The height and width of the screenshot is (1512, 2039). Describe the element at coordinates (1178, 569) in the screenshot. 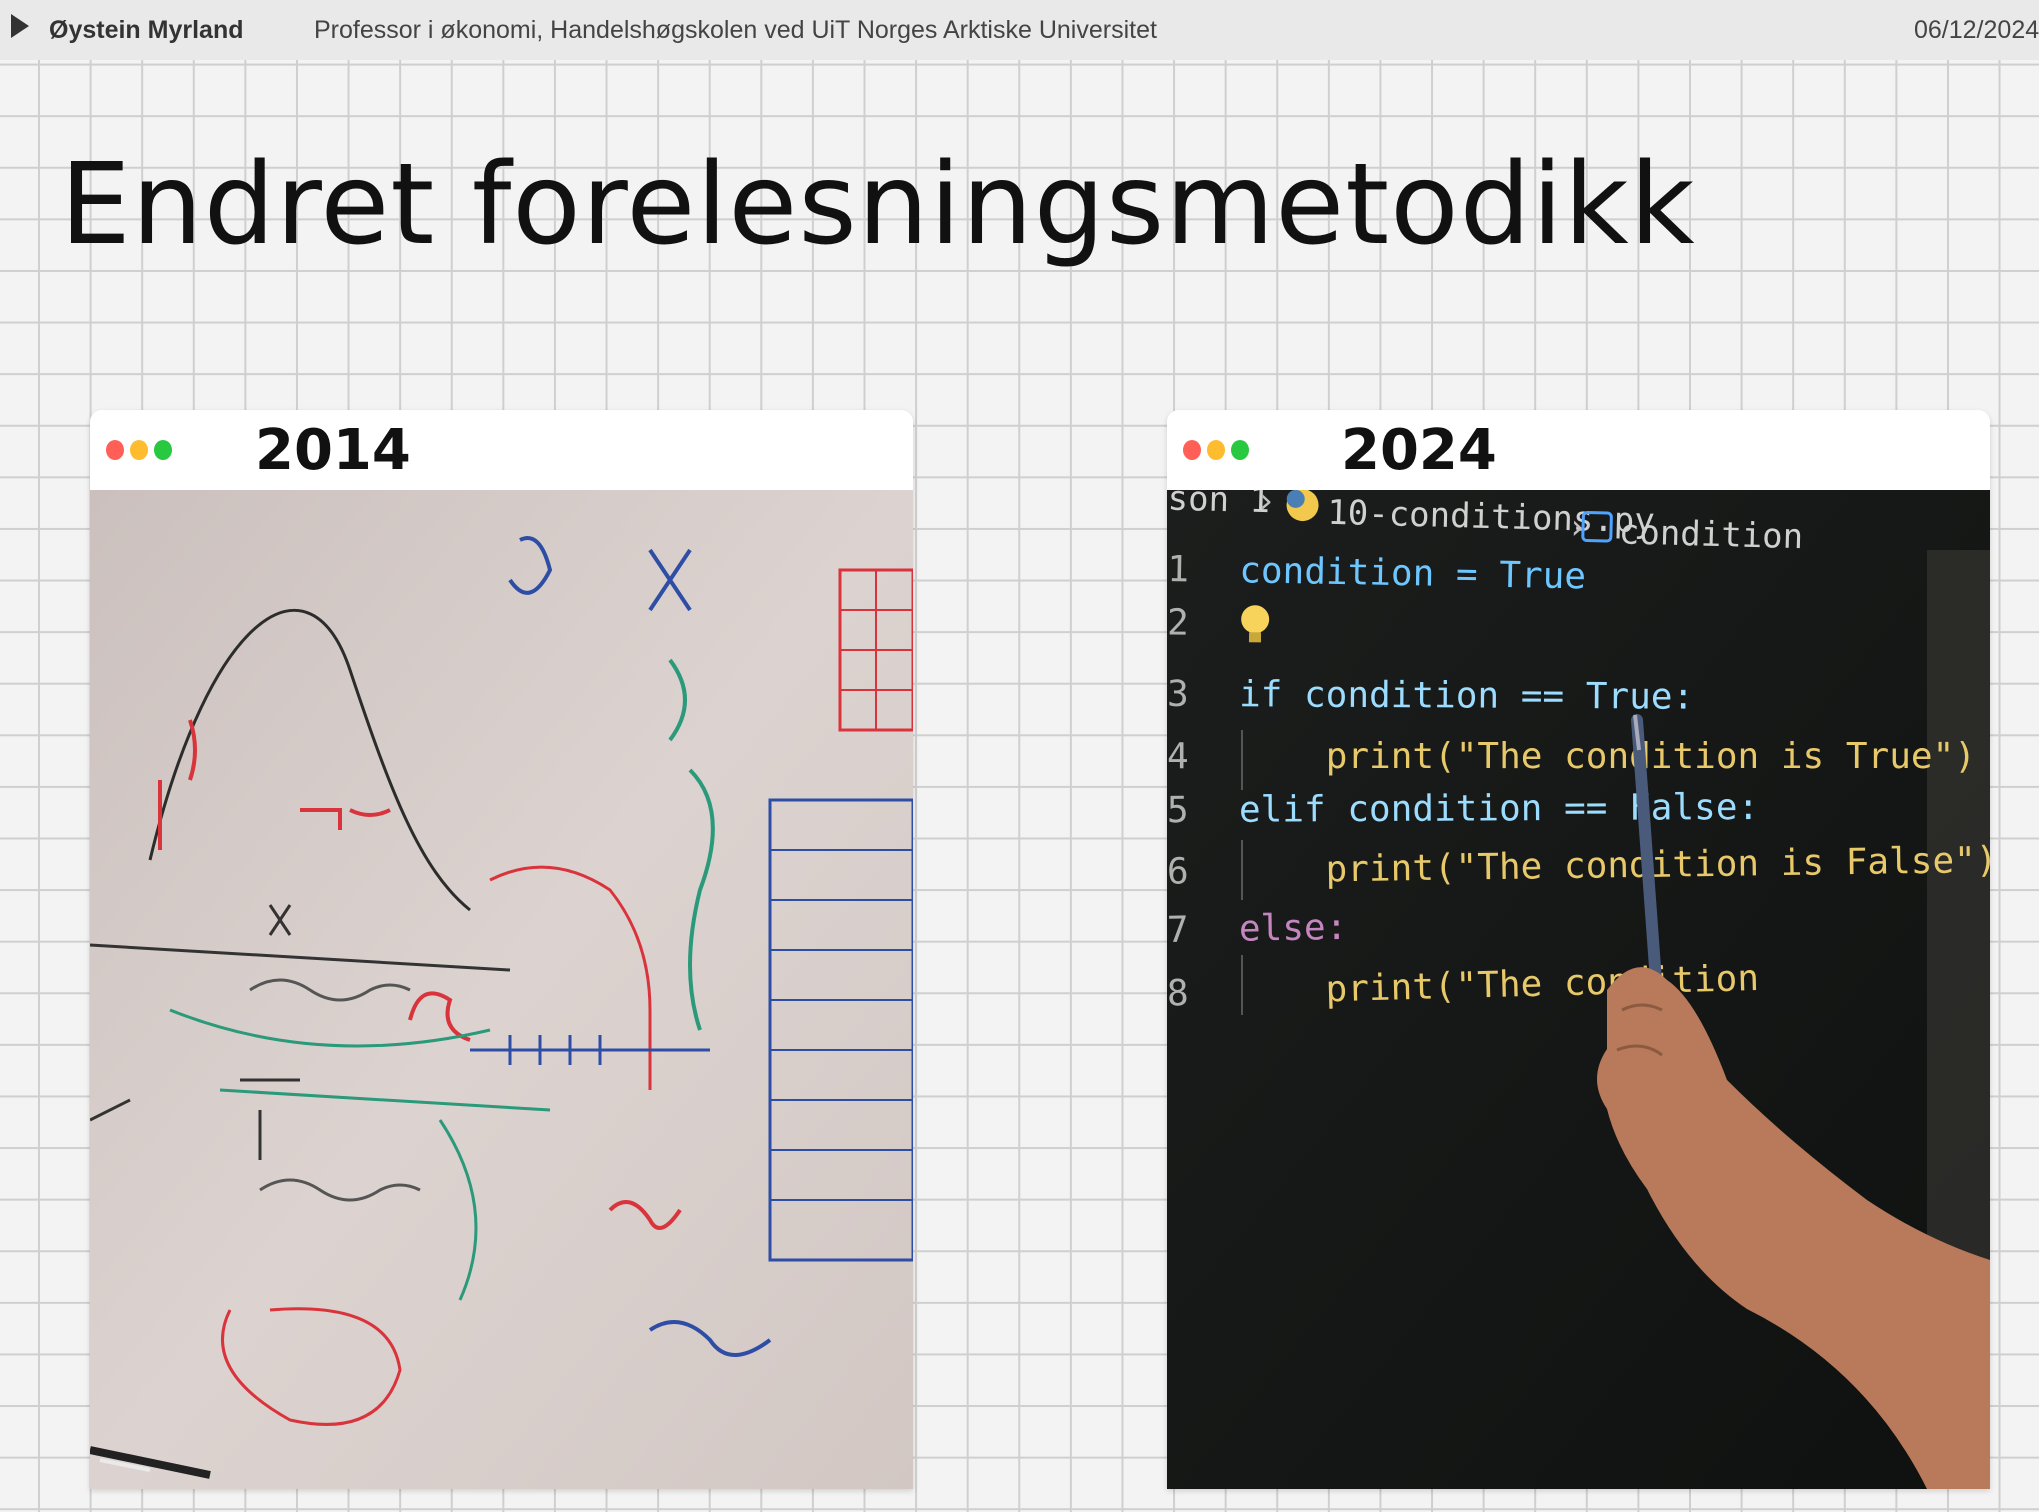

I see `line-number: 1` at that location.